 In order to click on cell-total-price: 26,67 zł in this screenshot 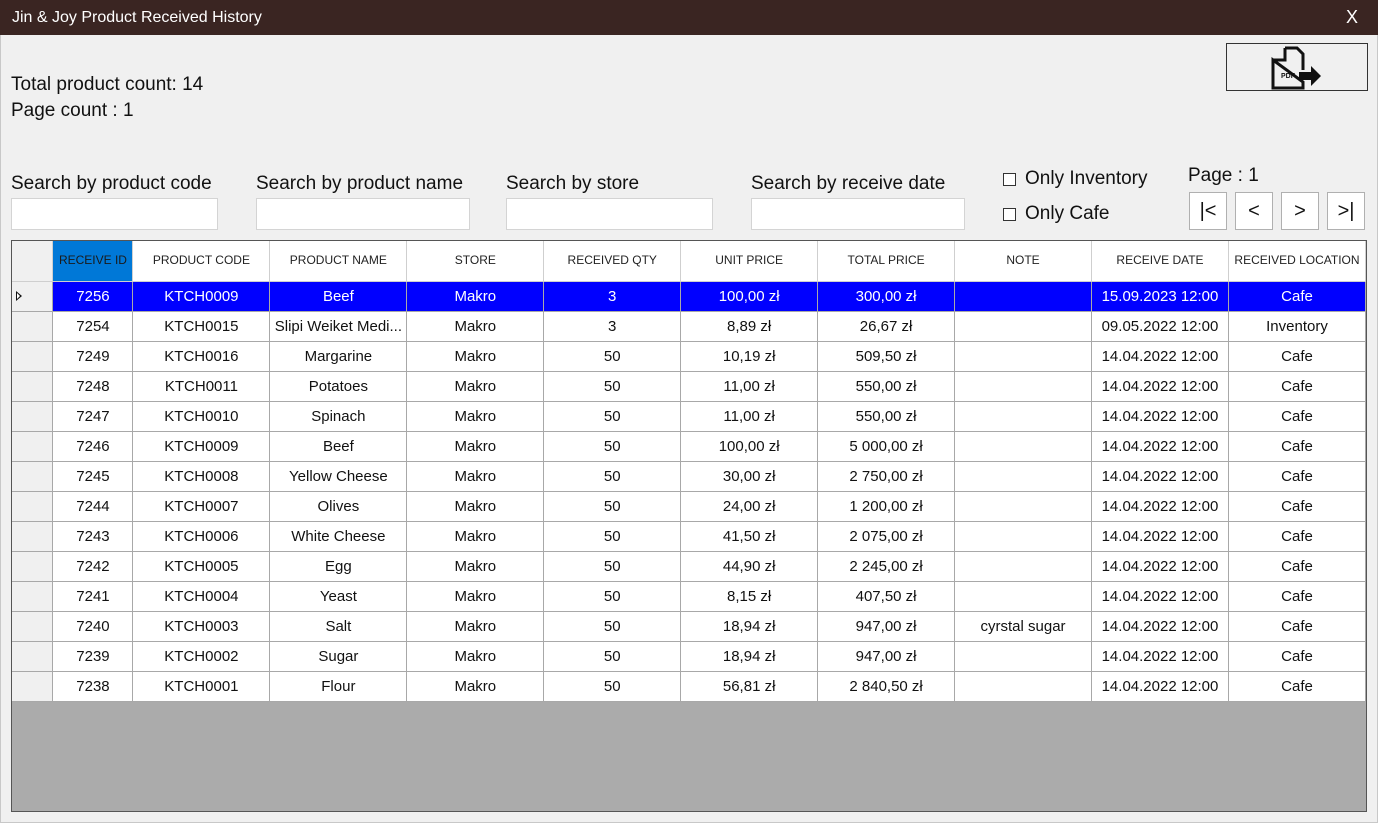, I will do `click(886, 326)`.